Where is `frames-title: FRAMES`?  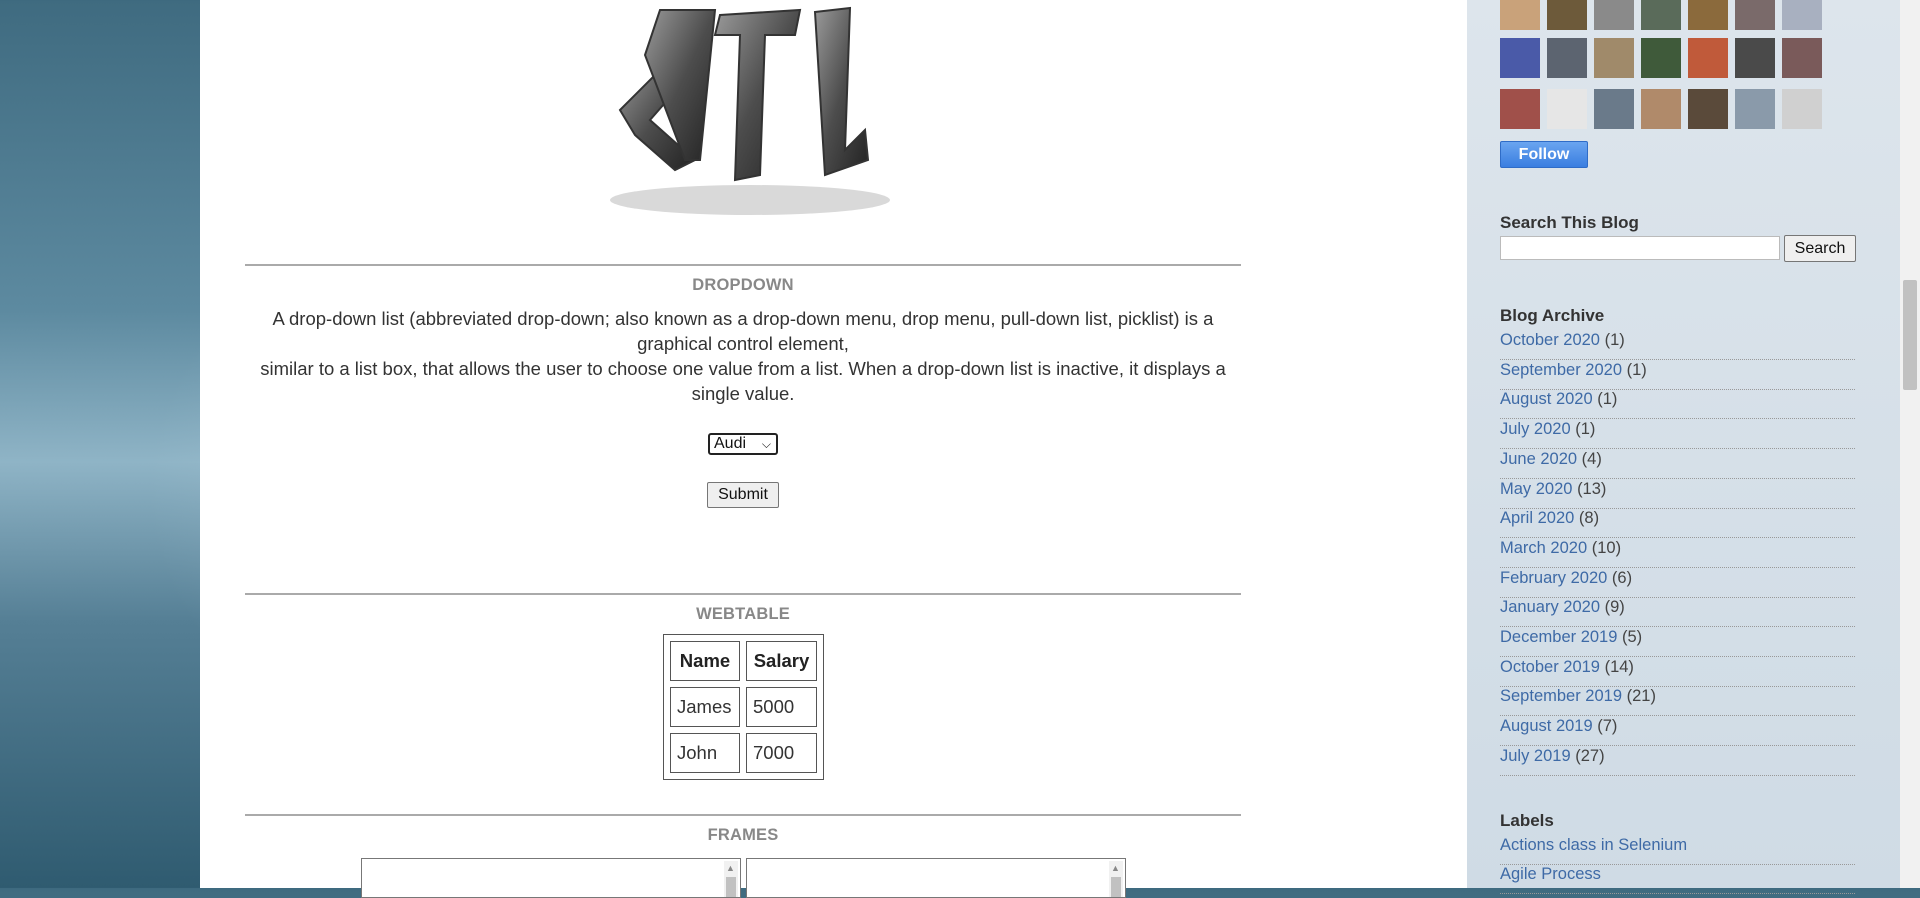 frames-title: FRAMES is located at coordinates (743, 835).